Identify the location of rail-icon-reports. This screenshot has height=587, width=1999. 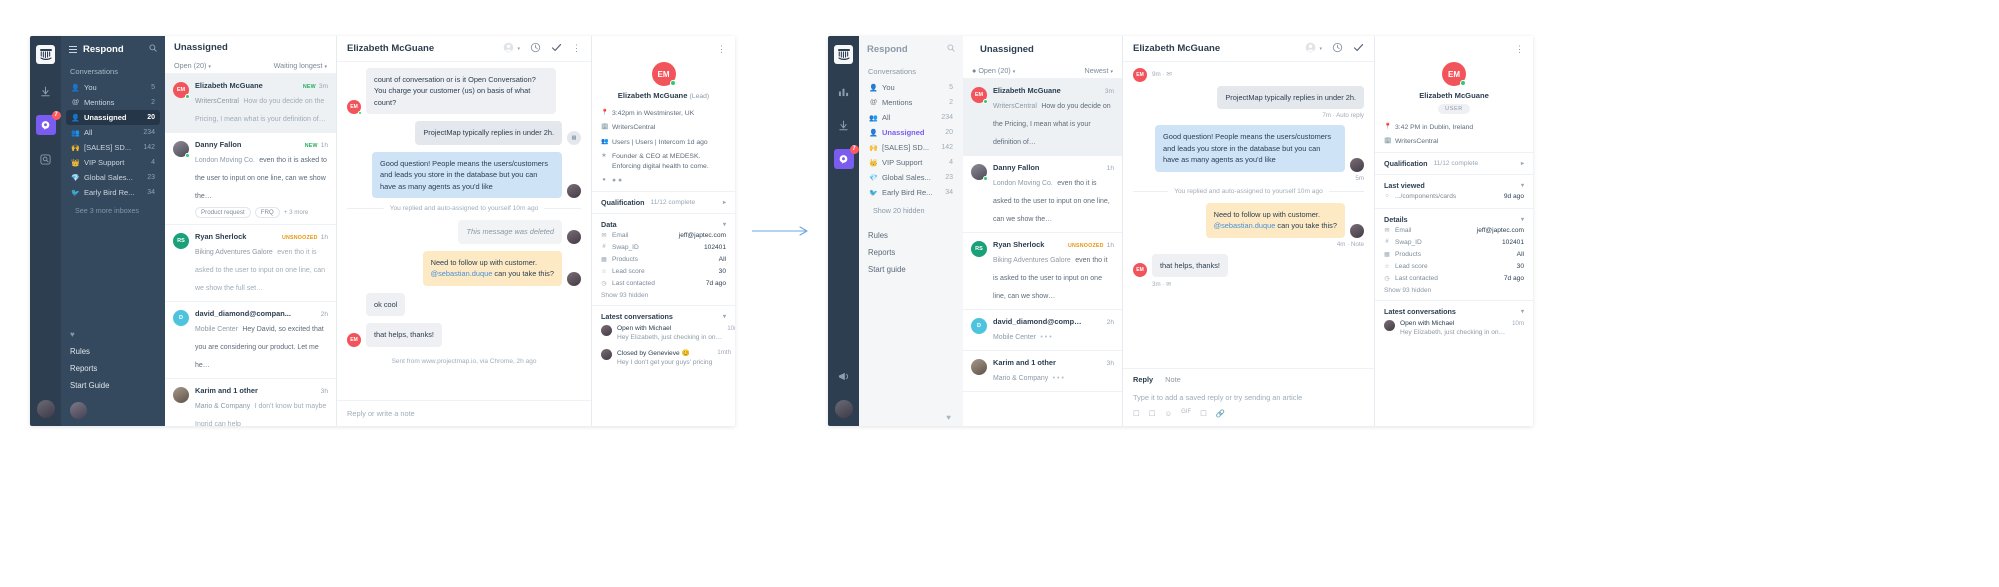
(844, 91).